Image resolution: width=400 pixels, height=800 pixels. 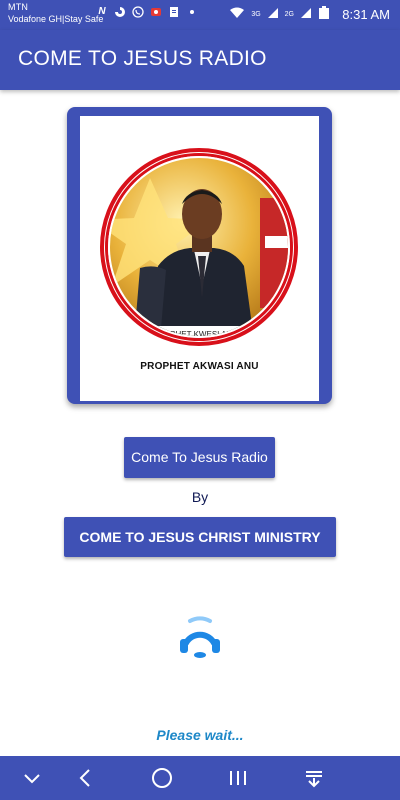 I want to click on prophet-portrait-ring: OPHET KWESI ANU, so click(x=199, y=247).